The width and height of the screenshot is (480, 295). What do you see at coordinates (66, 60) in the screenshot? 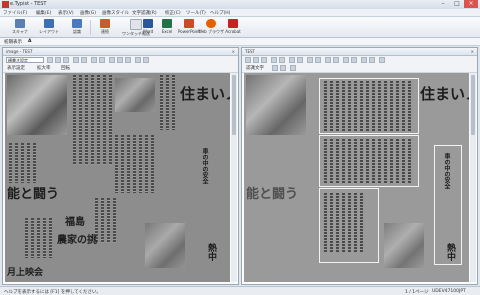
I see `fit-page-icon` at bounding box center [66, 60].